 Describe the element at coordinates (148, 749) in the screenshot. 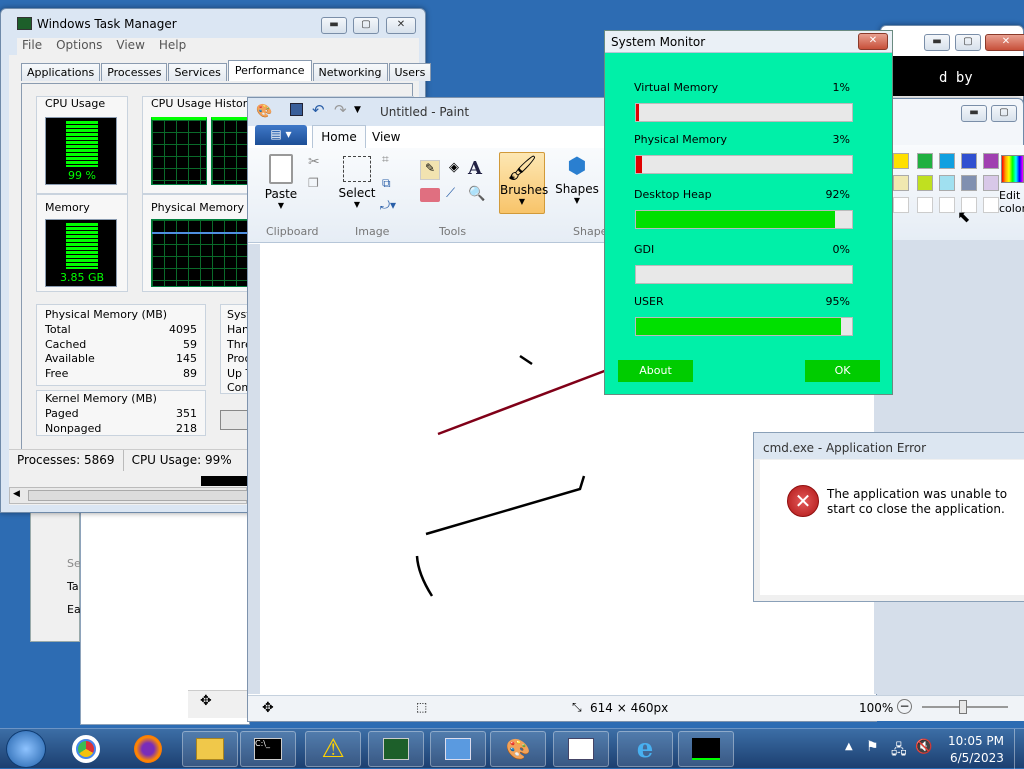

I see `firefox-icon` at that location.